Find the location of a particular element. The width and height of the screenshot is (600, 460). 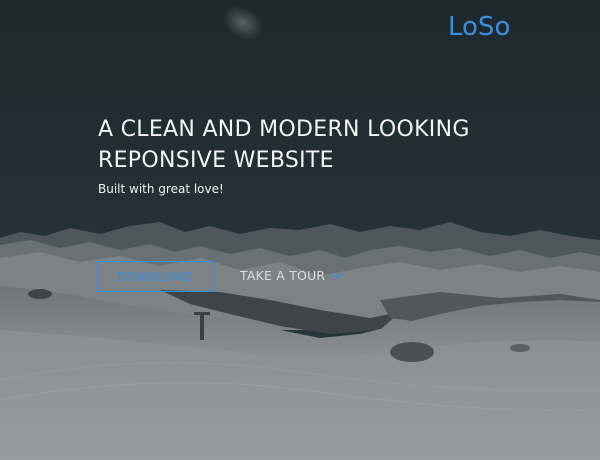

hero-tagline: Built with great love! is located at coordinates (161, 189).